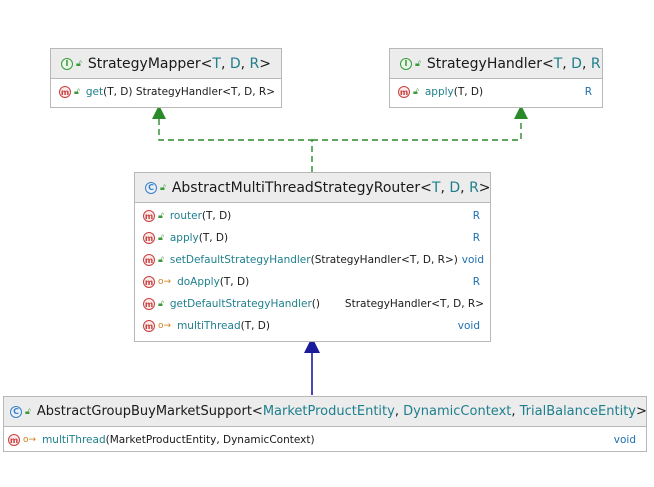 The image size is (654, 487). I want to click on node-header: I 🔓︎ StrategyHandler <T, D, R>, so click(496, 64).